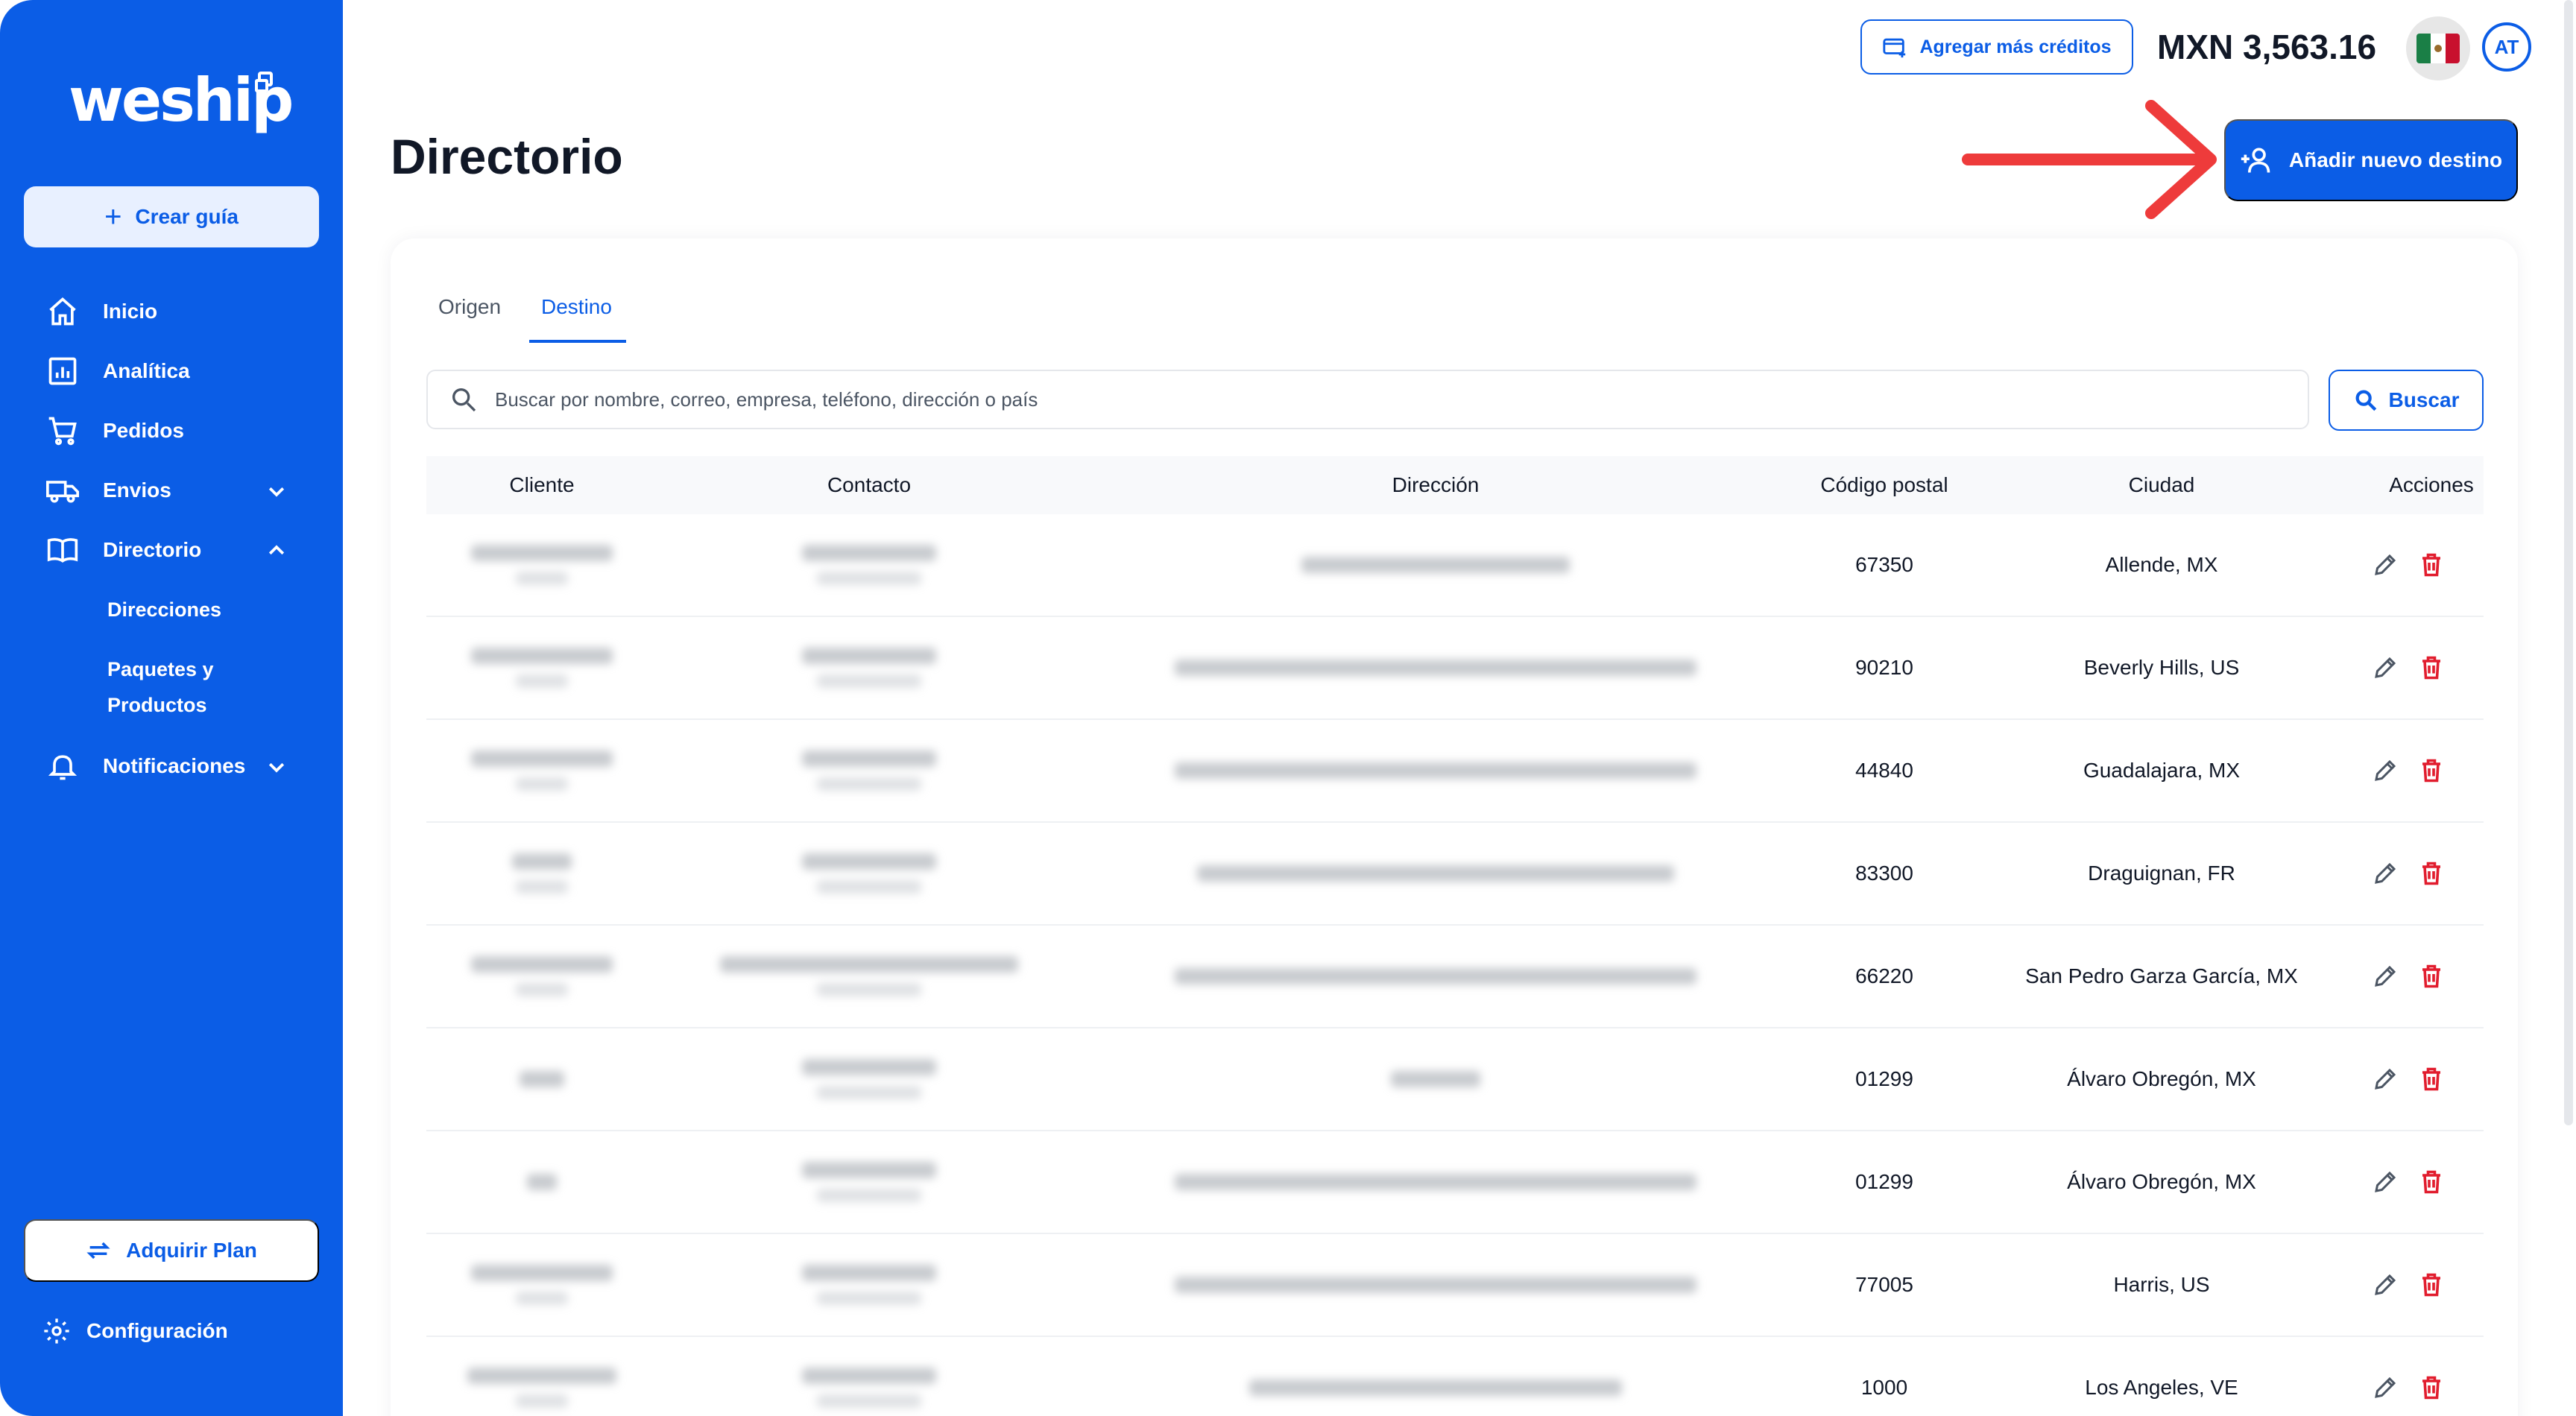 The height and width of the screenshot is (1416, 2576). I want to click on table-row: 90210 Beverly Hills, US, so click(1455, 668).